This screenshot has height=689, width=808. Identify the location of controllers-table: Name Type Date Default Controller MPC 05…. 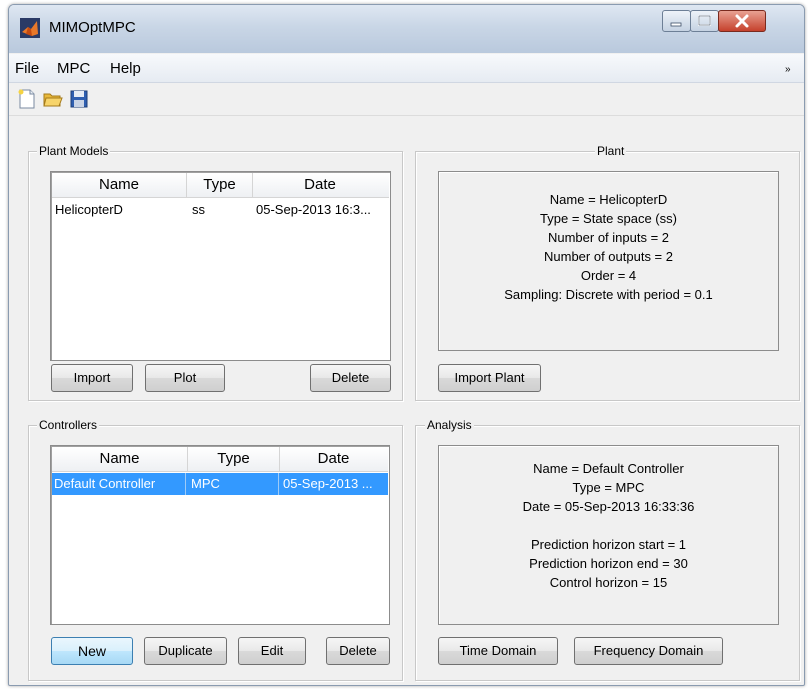
(220, 535).